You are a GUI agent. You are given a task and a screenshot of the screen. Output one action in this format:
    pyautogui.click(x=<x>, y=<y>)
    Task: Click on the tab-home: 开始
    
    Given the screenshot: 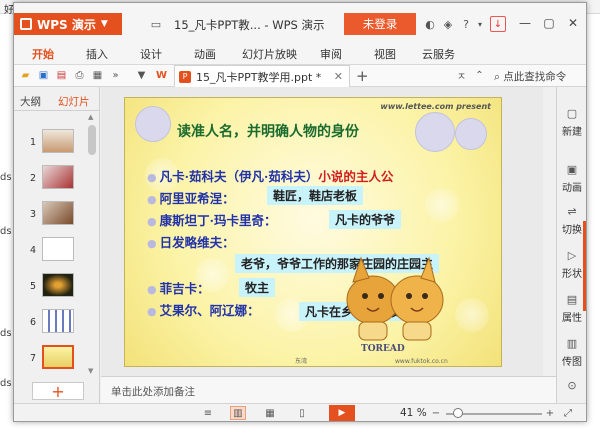 What is the action you would take?
    pyautogui.click(x=43, y=57)
    